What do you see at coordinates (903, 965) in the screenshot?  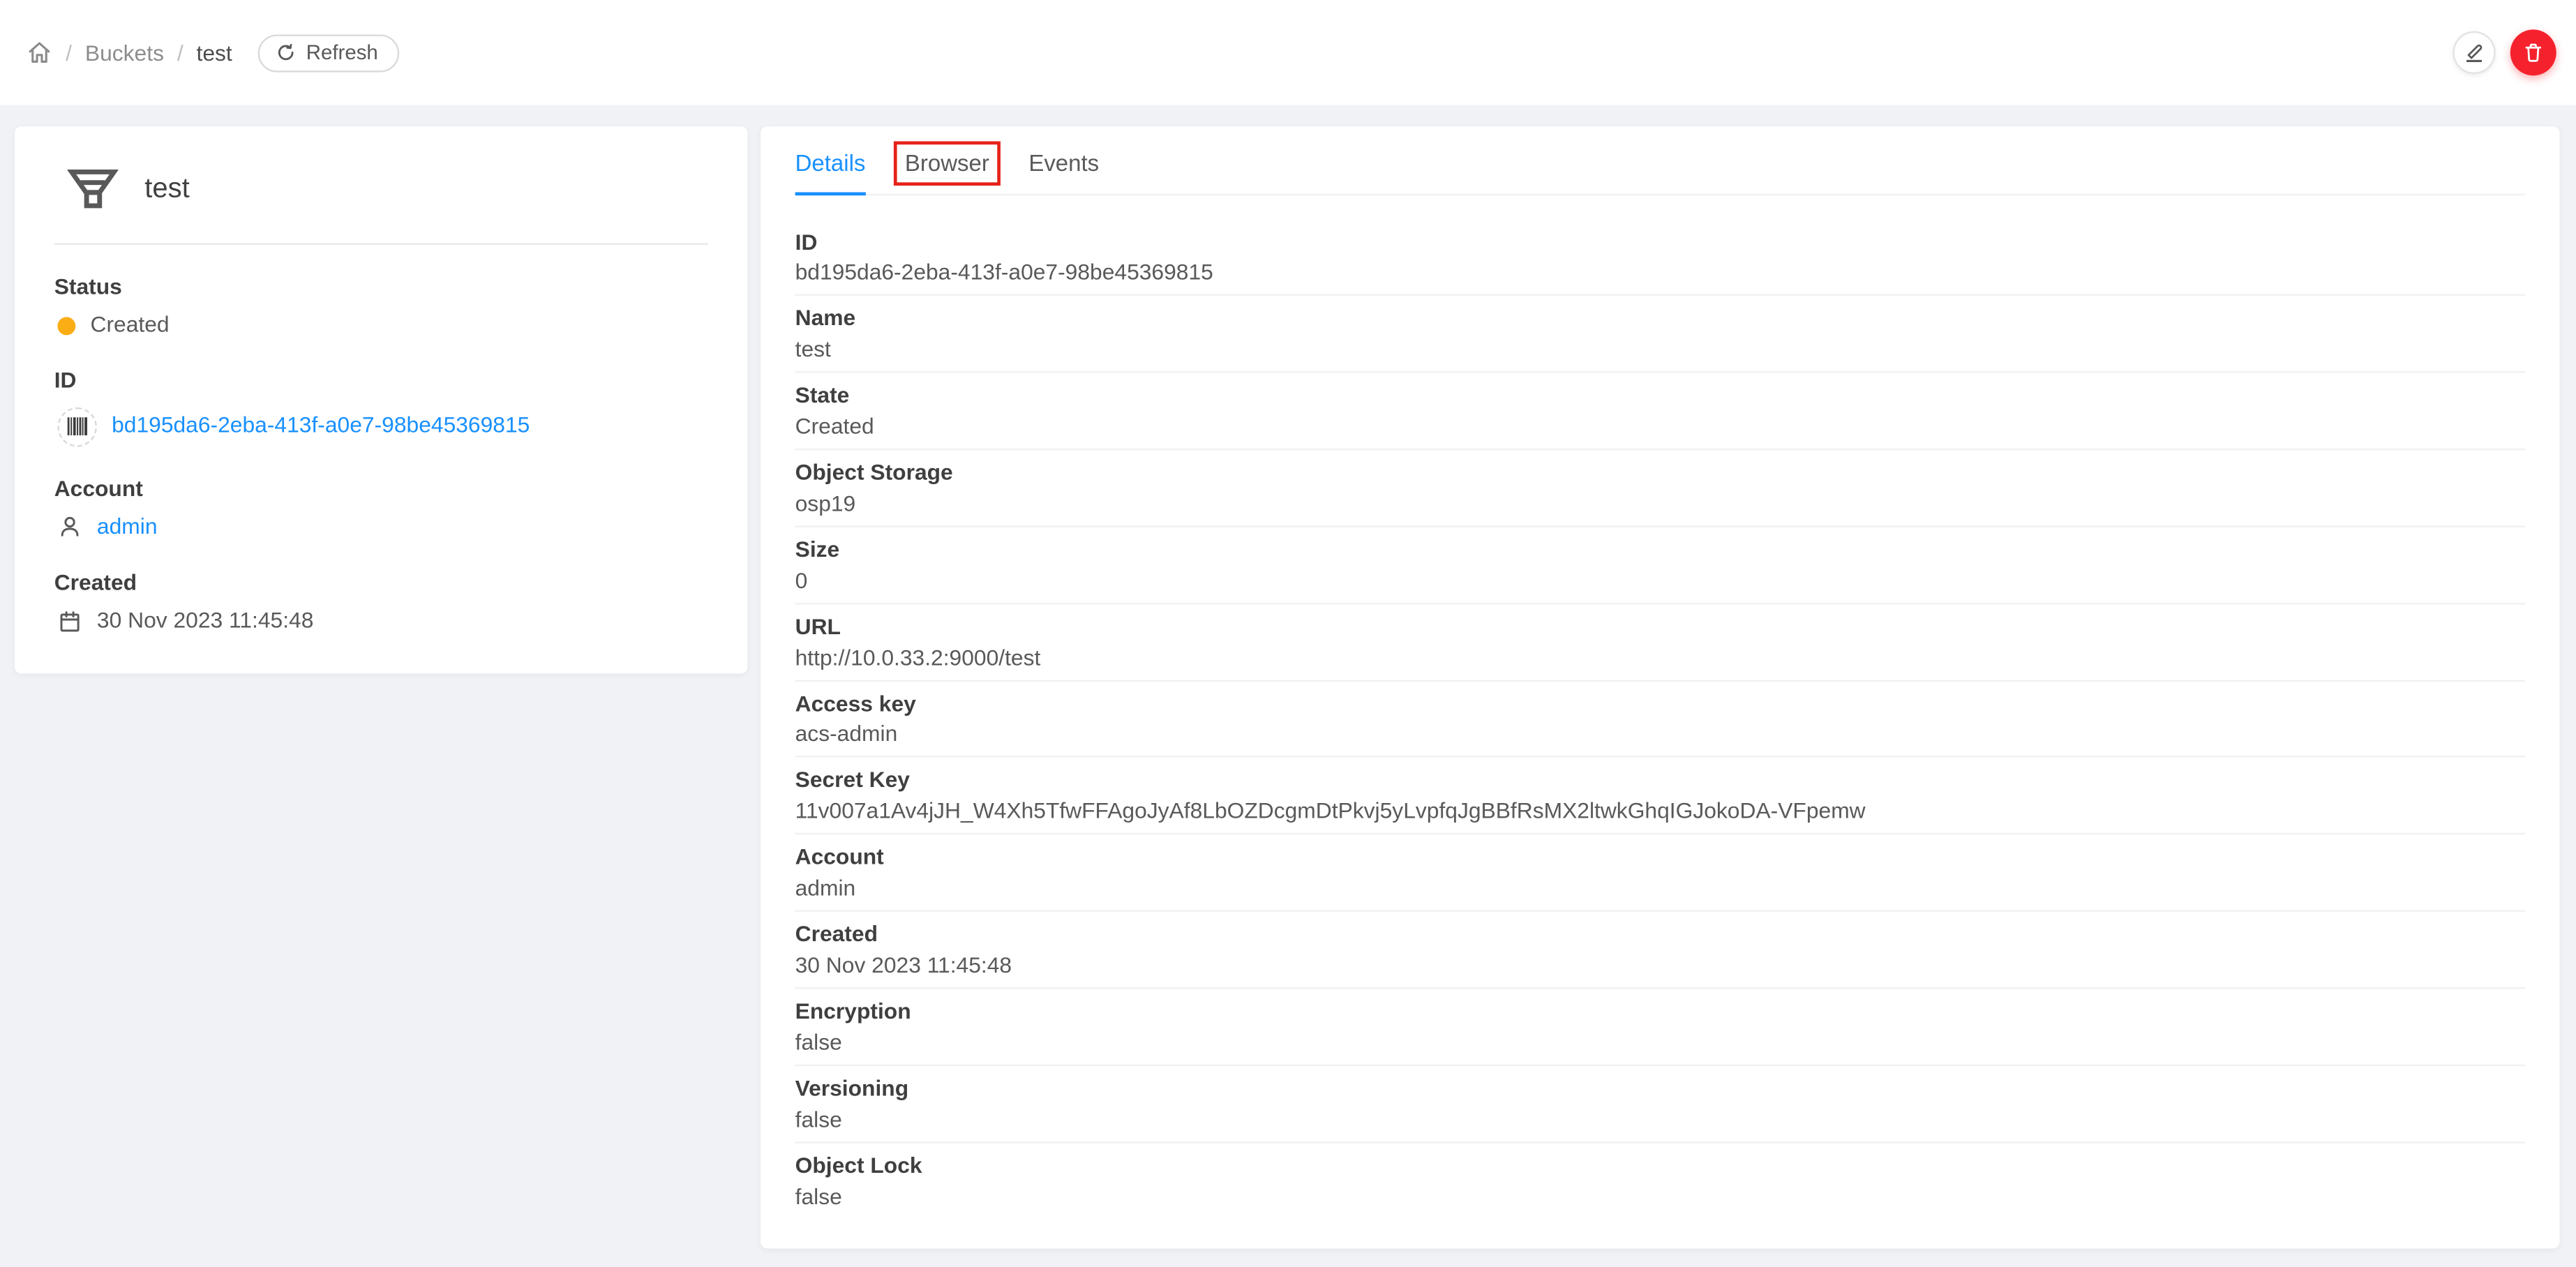 I see `detail-value: 30 Nov 2023 11:45:48` at bounding box center [903, 965].